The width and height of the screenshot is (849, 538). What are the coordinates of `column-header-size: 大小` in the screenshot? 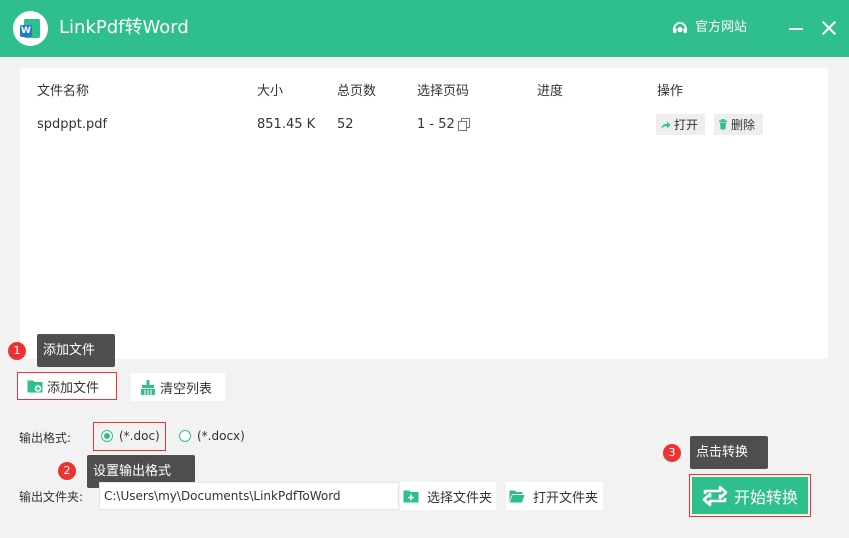 It's located at (270, 91).